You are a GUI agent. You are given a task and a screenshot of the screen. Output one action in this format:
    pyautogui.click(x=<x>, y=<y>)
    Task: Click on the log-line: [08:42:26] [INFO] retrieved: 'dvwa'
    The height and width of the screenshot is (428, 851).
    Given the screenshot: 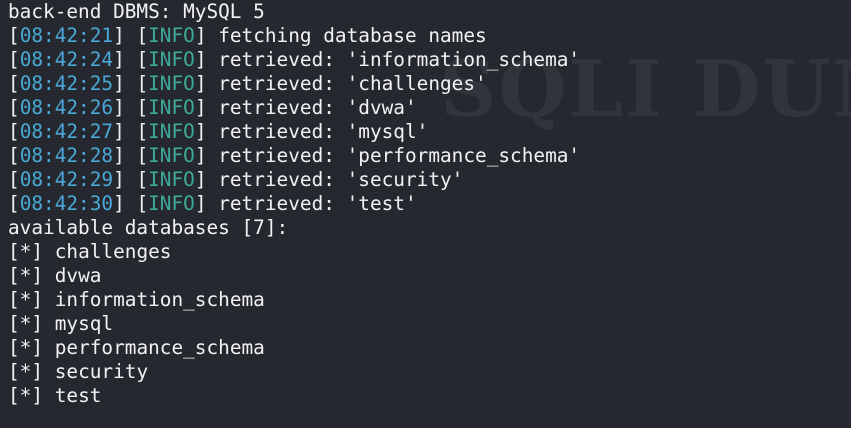 What is the action you would take?
    pyautogui.click(x=294, y=108)
    